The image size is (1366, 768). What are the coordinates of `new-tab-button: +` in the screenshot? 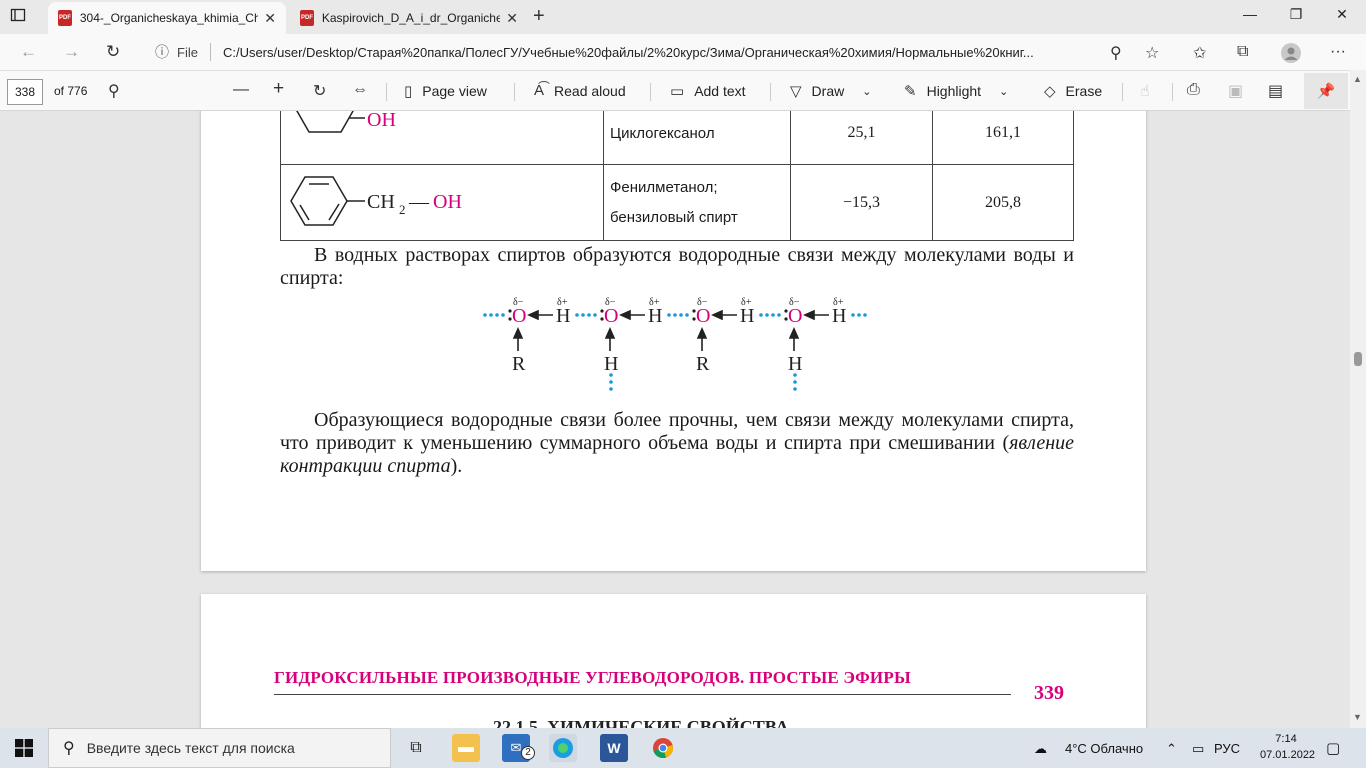 It's located at (539, 16).